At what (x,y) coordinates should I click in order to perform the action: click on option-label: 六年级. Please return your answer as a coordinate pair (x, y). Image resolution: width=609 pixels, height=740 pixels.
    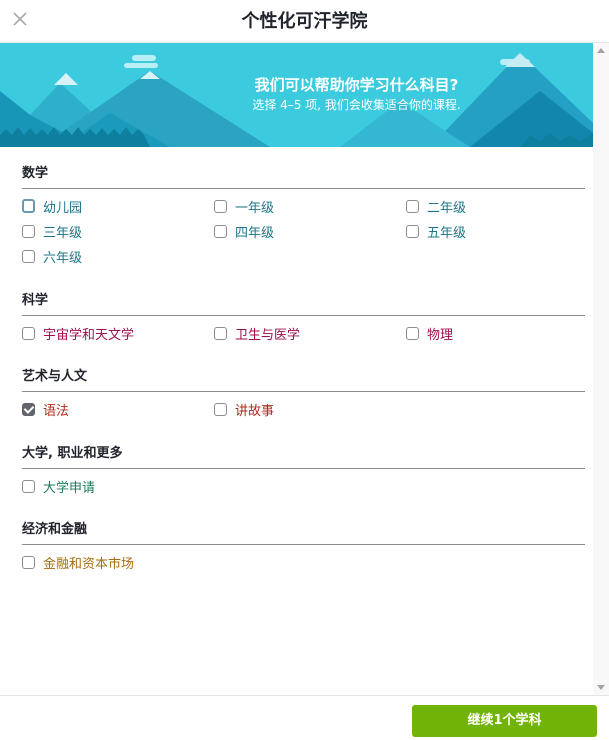
    Looking at the image, I should click on (63, 258).